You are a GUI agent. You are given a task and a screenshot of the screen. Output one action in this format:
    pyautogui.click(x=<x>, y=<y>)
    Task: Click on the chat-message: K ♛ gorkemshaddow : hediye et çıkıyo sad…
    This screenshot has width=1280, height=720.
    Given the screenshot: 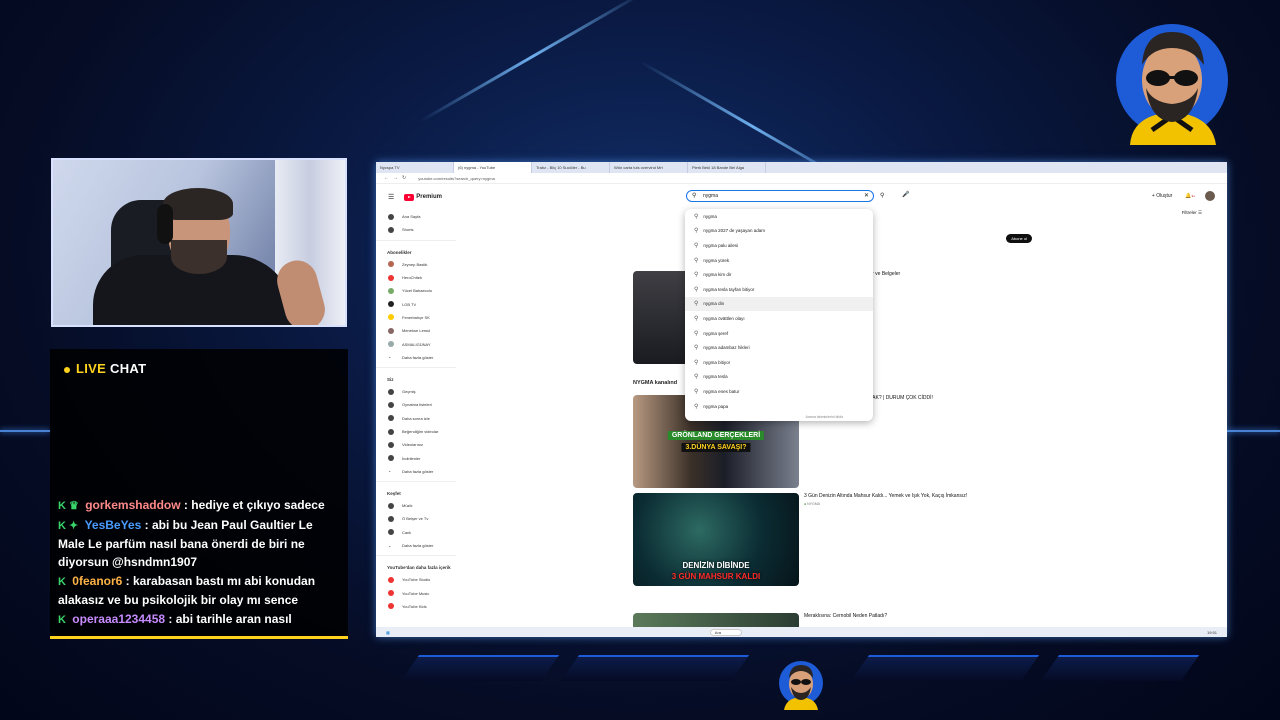 What is the action you would take?
    pyautogui.click(x=199, y=505)
    